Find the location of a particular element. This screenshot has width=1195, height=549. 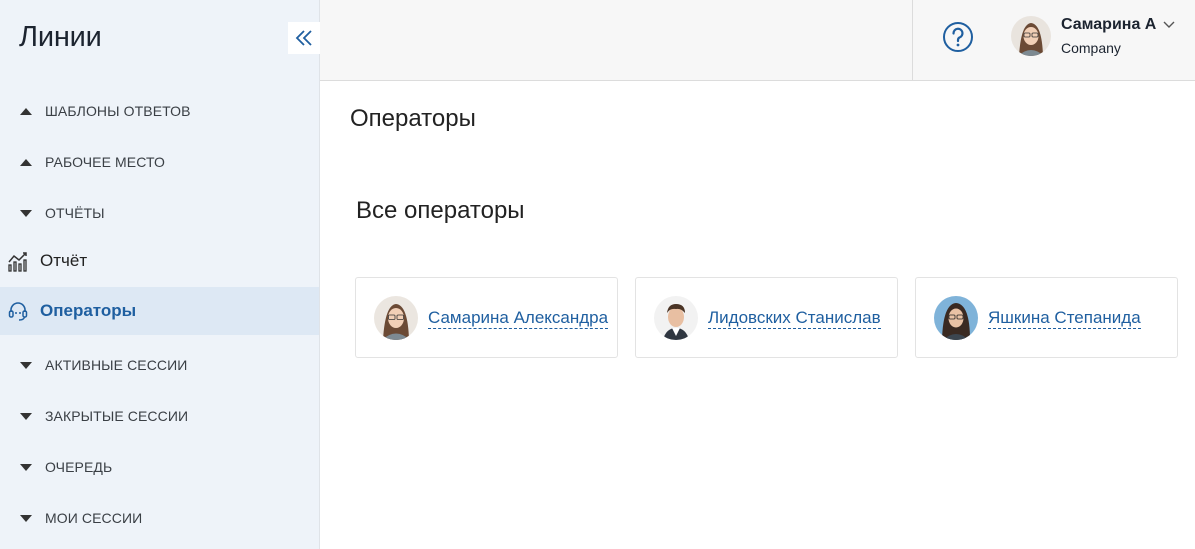

collapse-sidebar-button is located at coordinates (304, 38).